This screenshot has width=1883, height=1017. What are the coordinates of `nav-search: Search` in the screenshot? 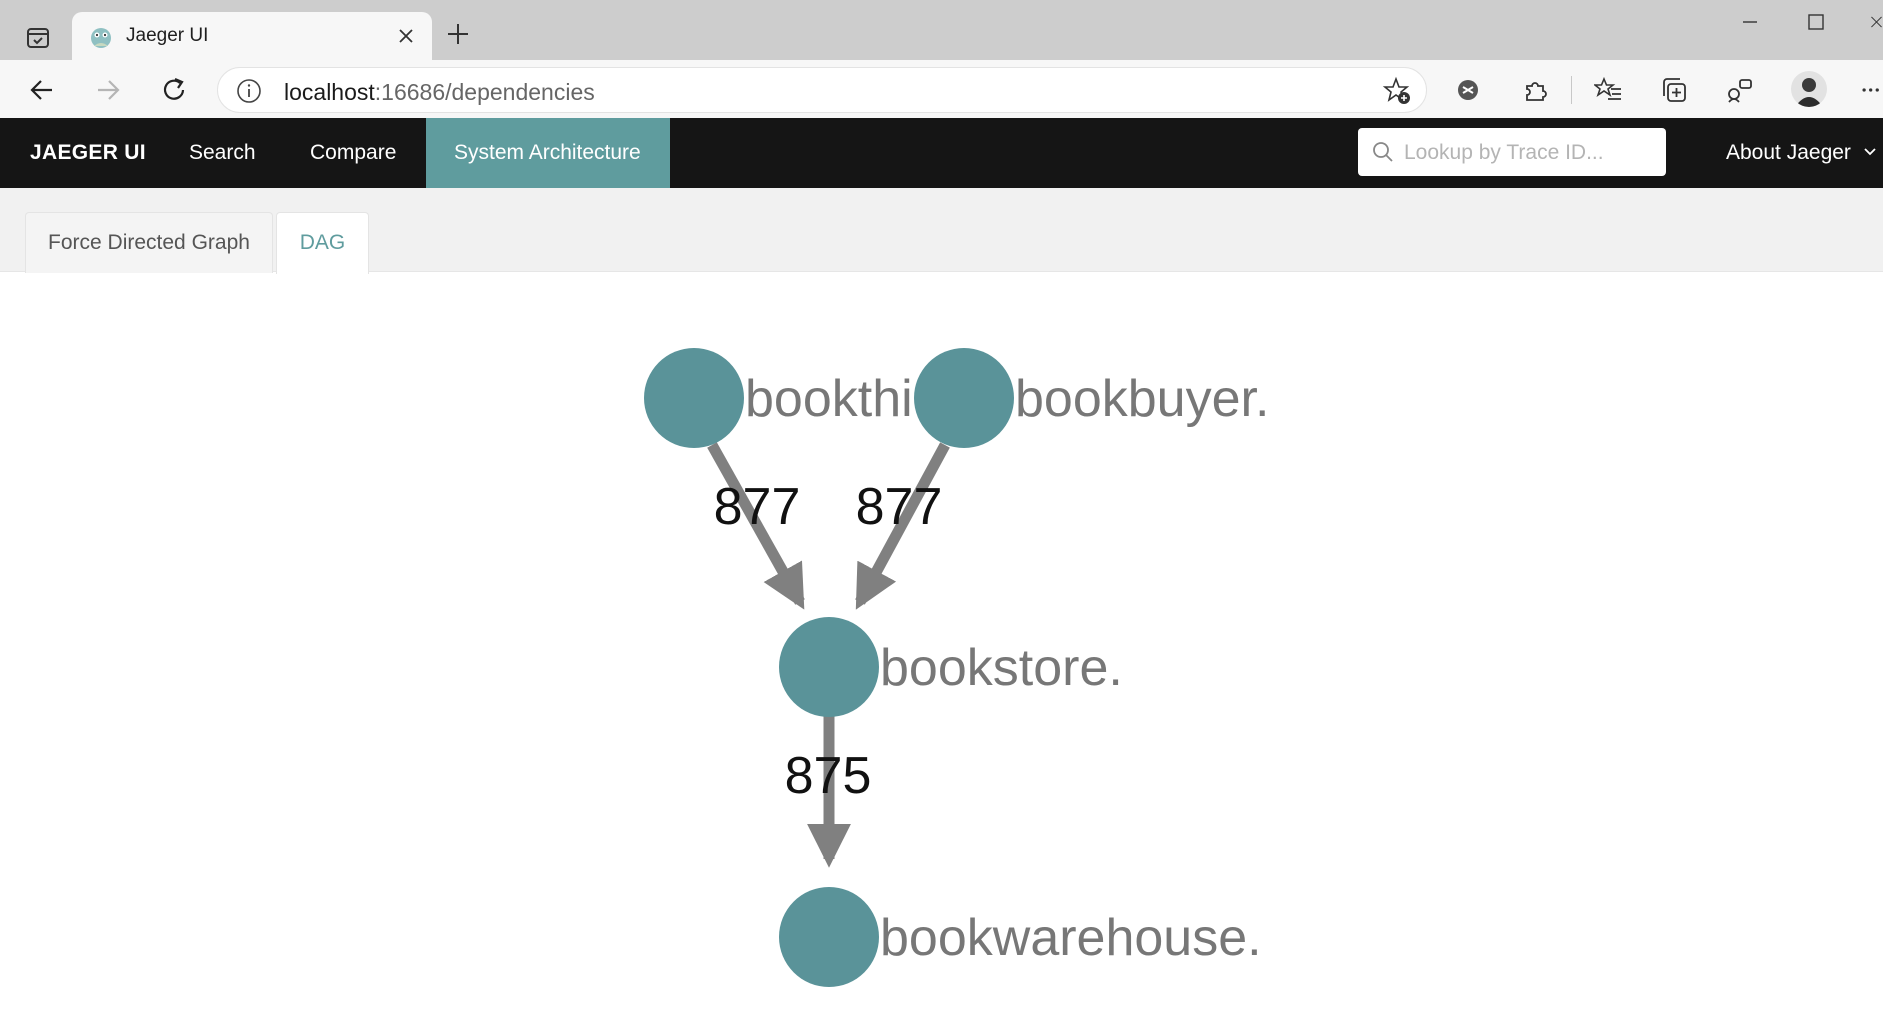 It's located at (222, 153).